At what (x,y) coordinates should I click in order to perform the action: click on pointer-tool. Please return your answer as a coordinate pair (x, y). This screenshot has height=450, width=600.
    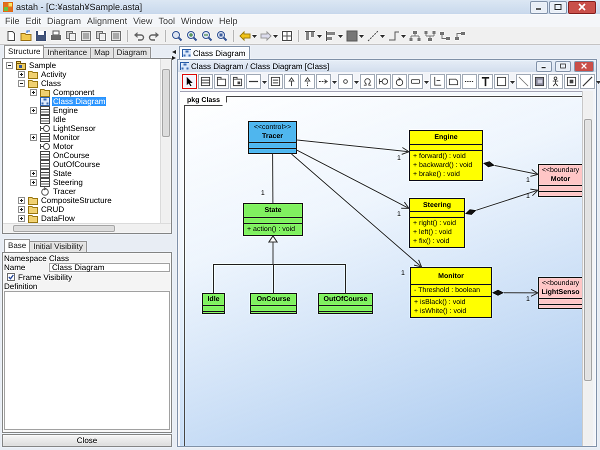
    Looking at the image, I should click on (189, 81).